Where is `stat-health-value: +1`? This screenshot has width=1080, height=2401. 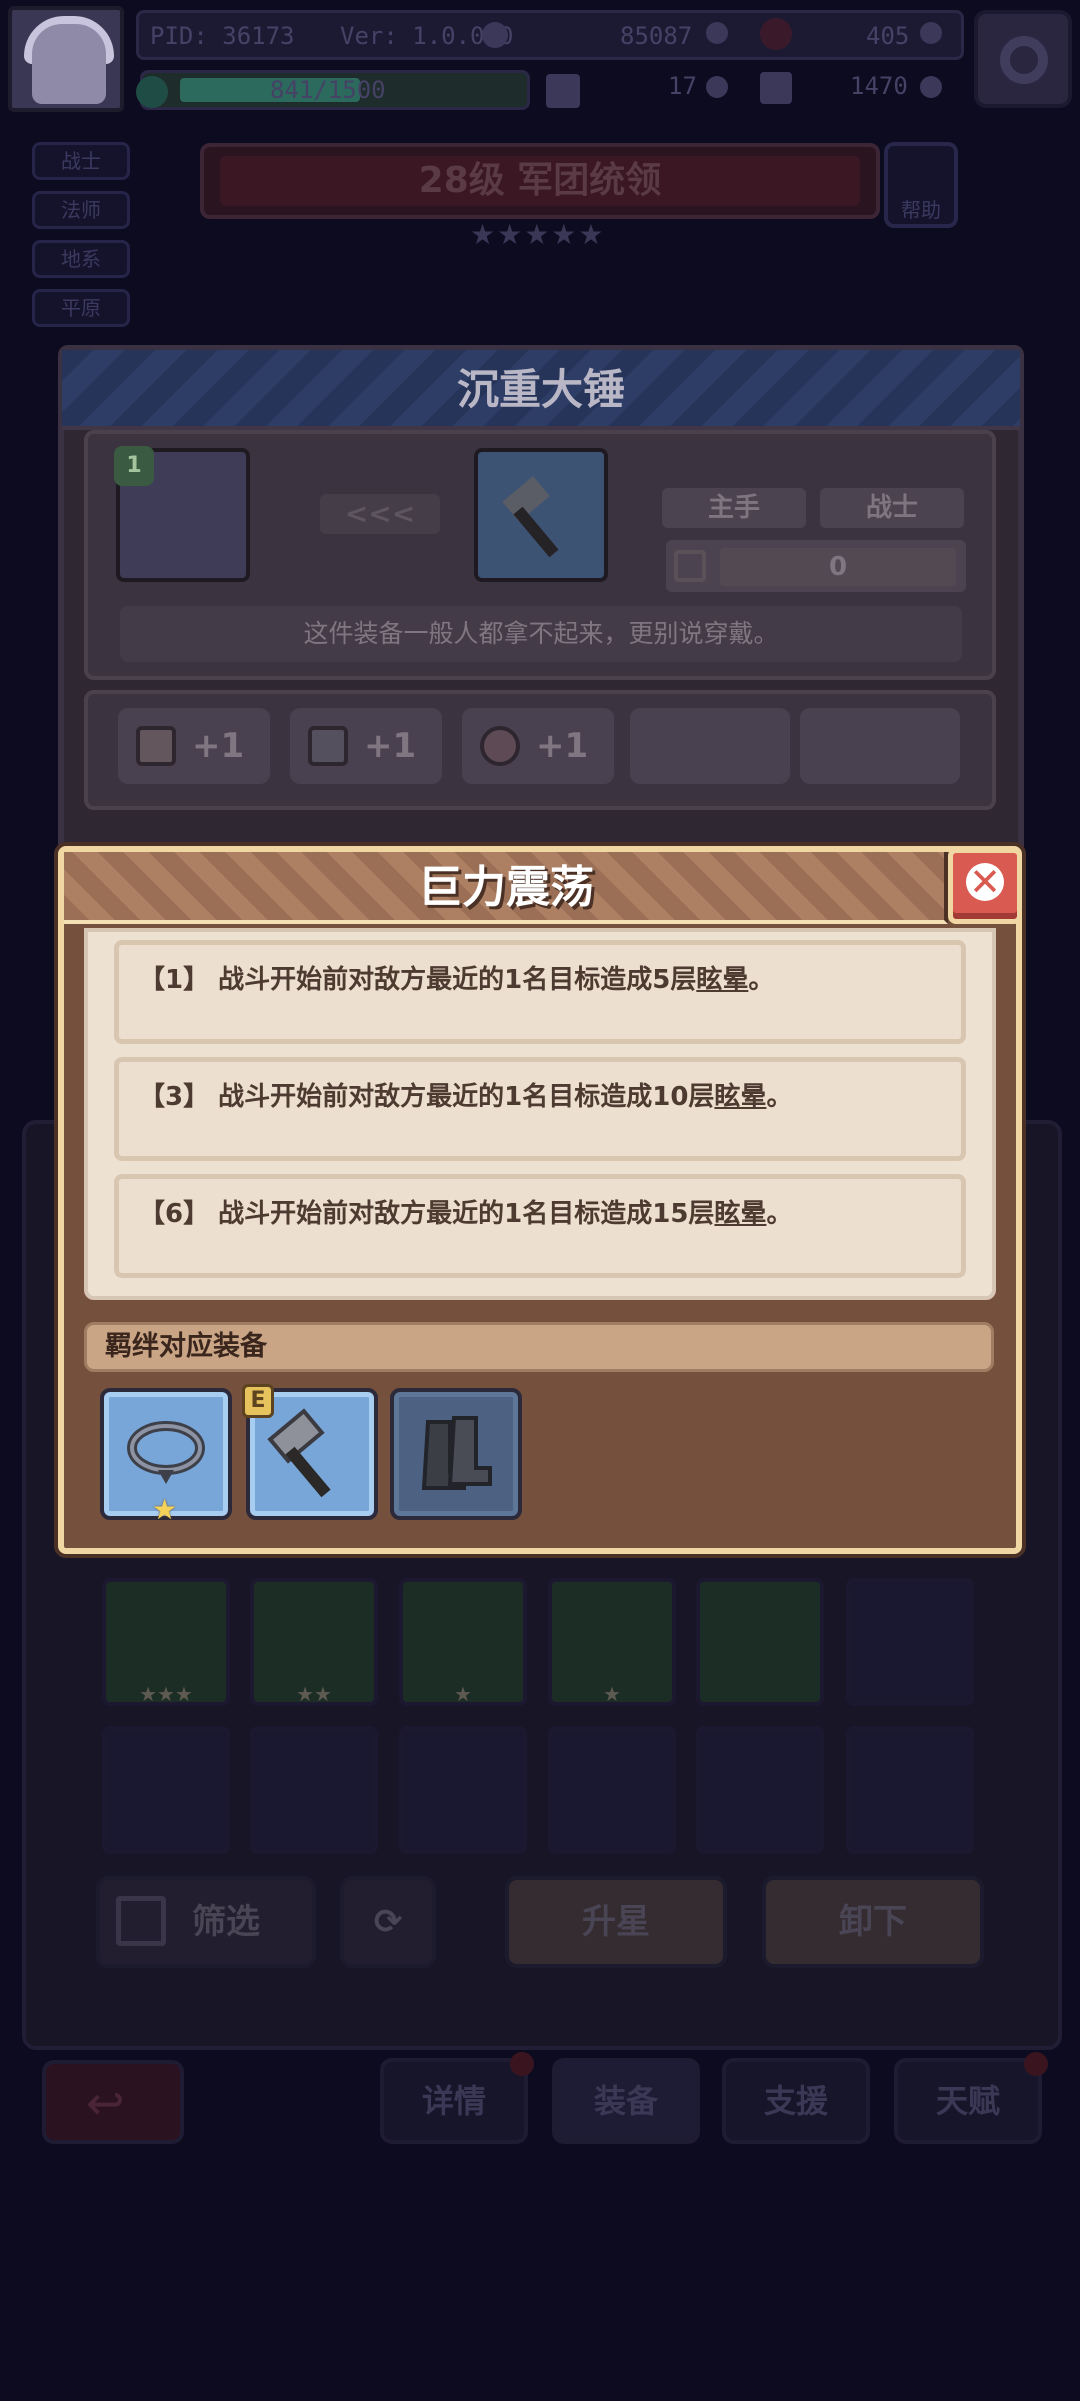 stat-health-value: +1 is located at coordinates (562, 746).